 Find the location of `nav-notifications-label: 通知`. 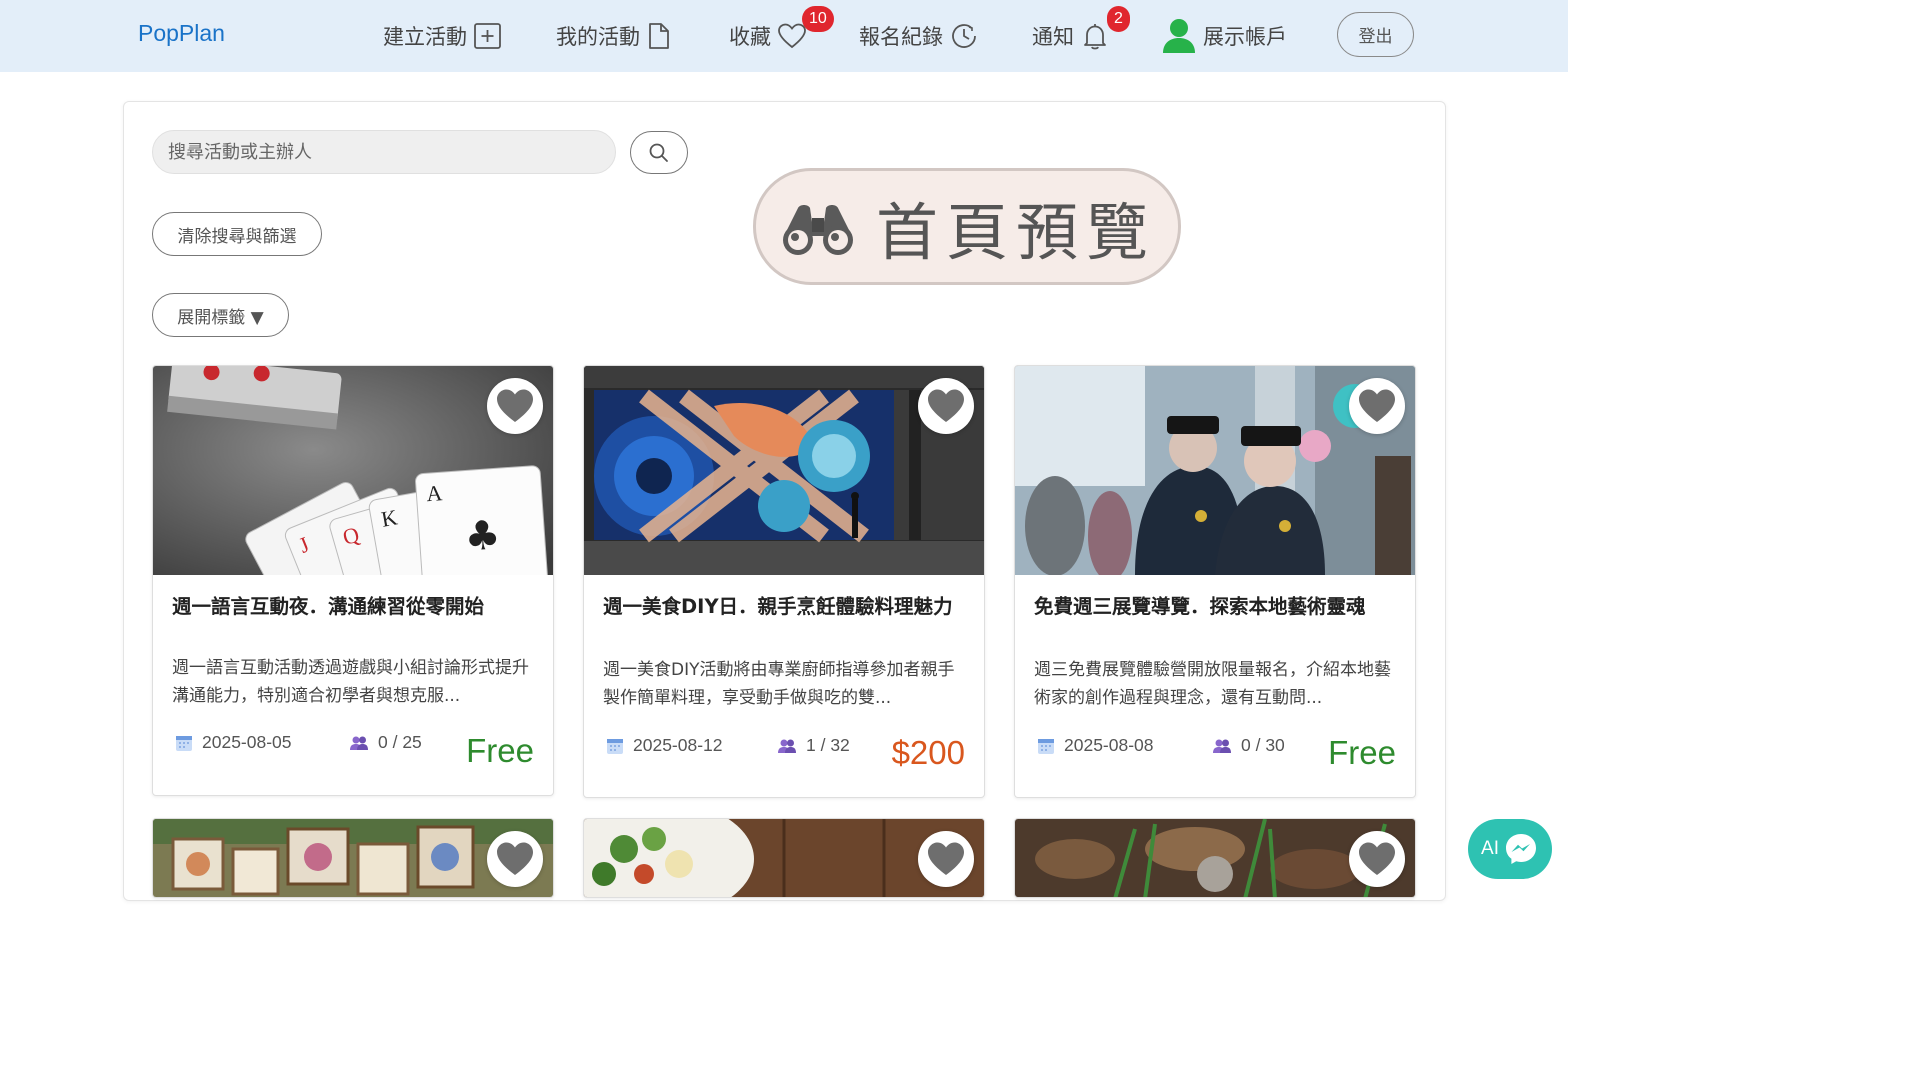

nav-notifications-label: 通知 is located at coordinates (1053, 37).